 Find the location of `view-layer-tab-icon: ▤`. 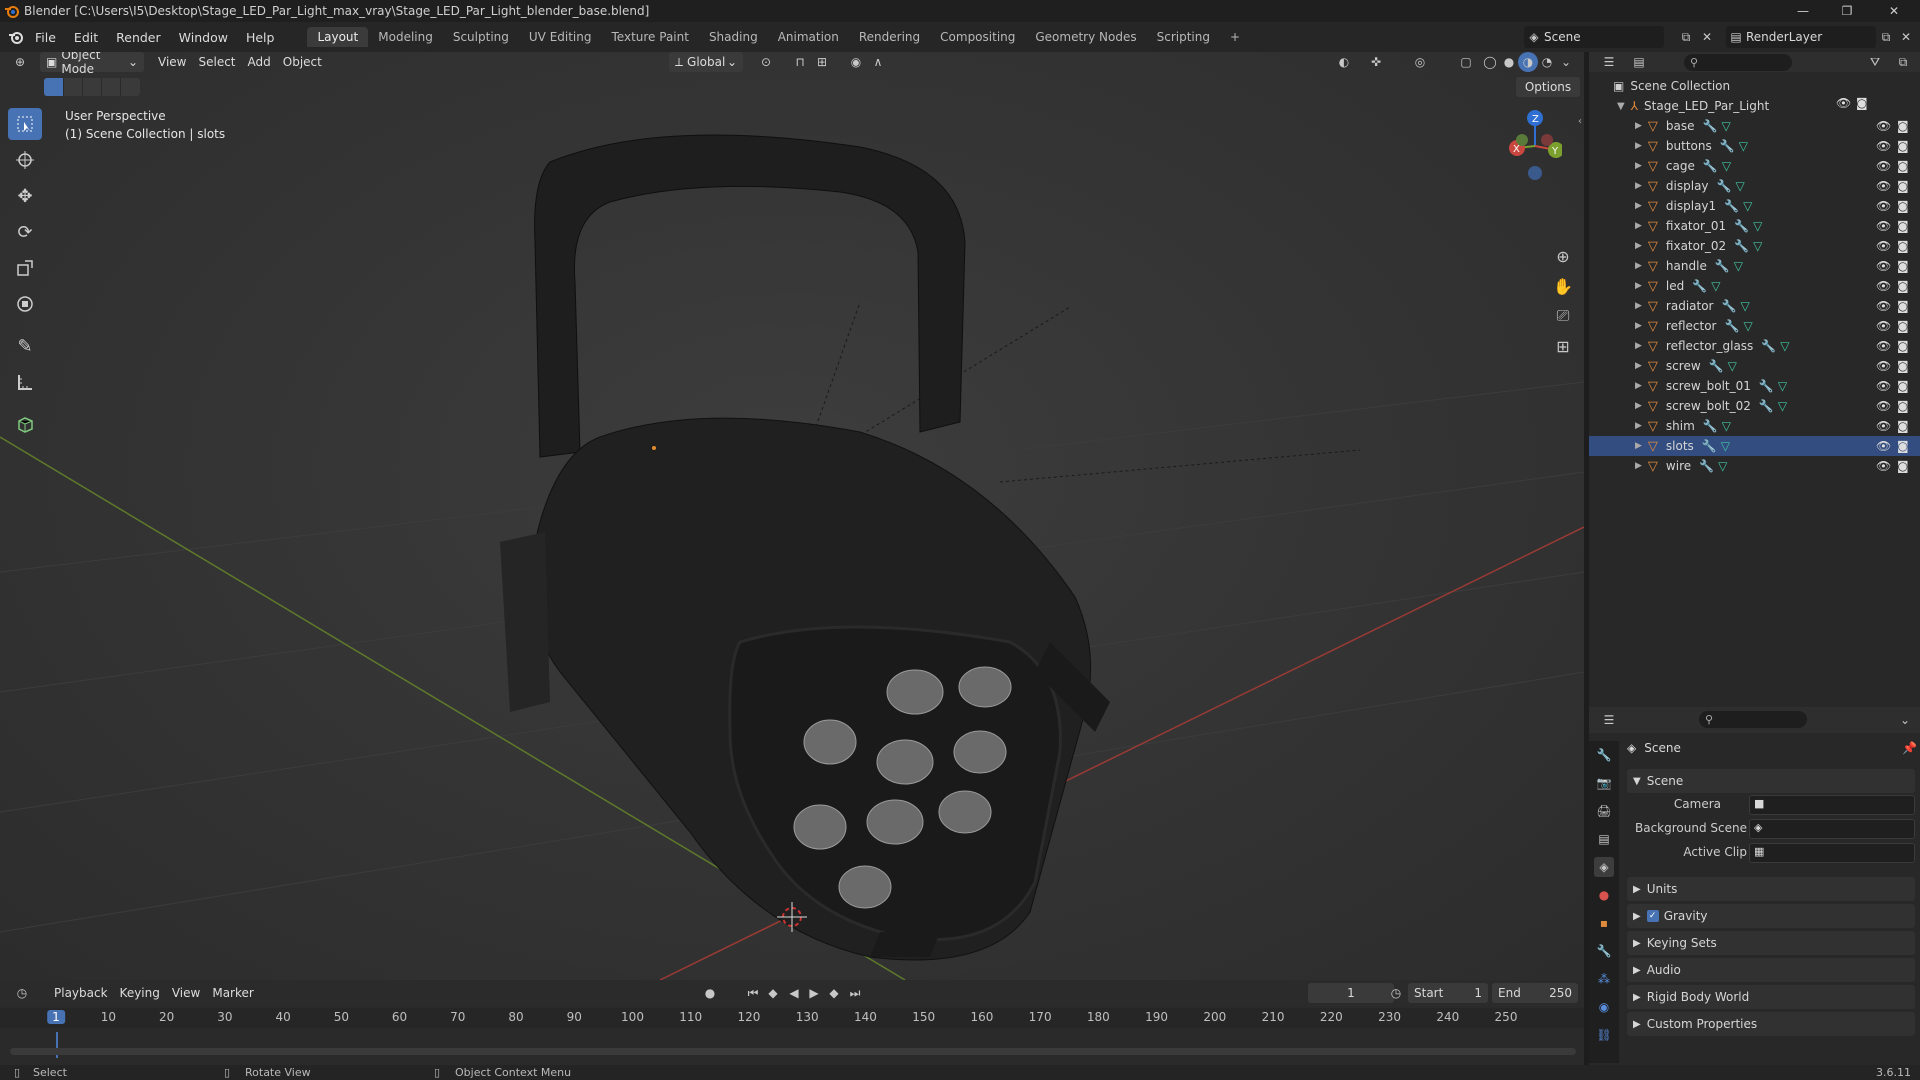

view-layer-tab-icon: ▤ is located at coordinates (1604, 839).